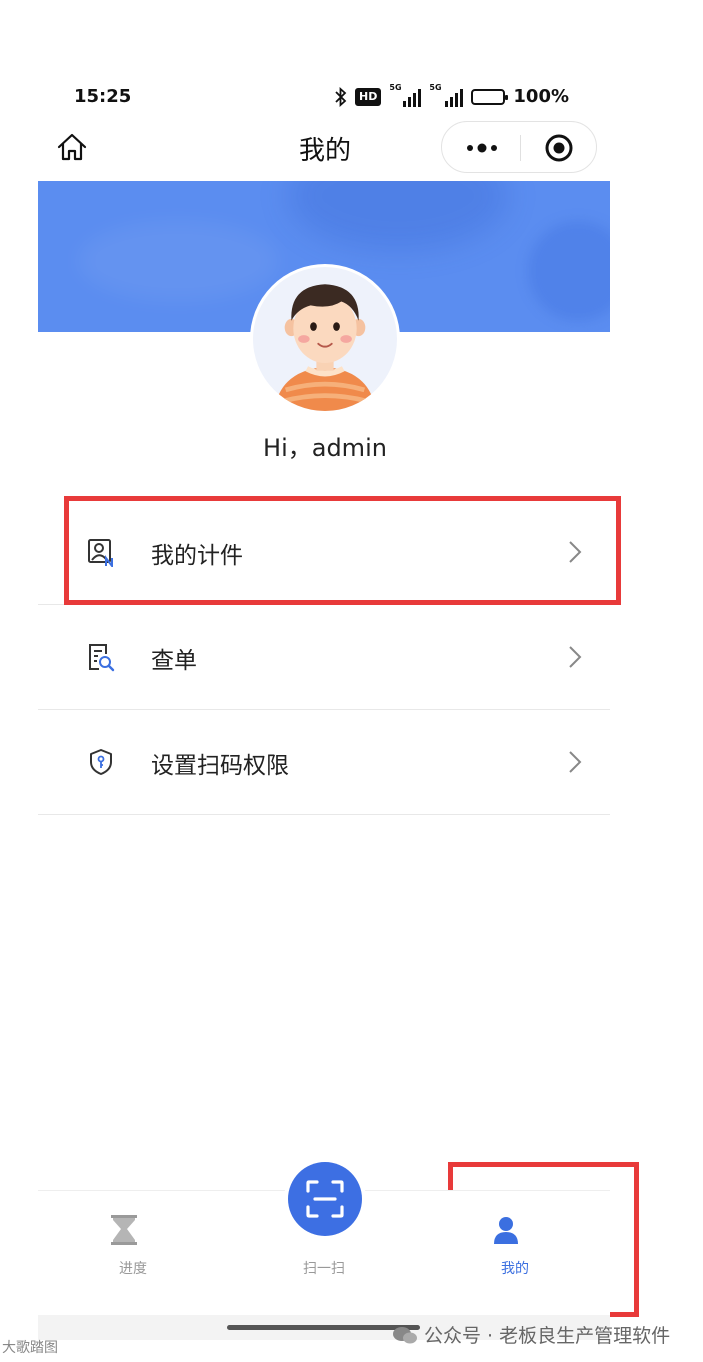 This screenshot has width=703, height=1362. I want to click on tab-label: 进度, so click(133, 1269).